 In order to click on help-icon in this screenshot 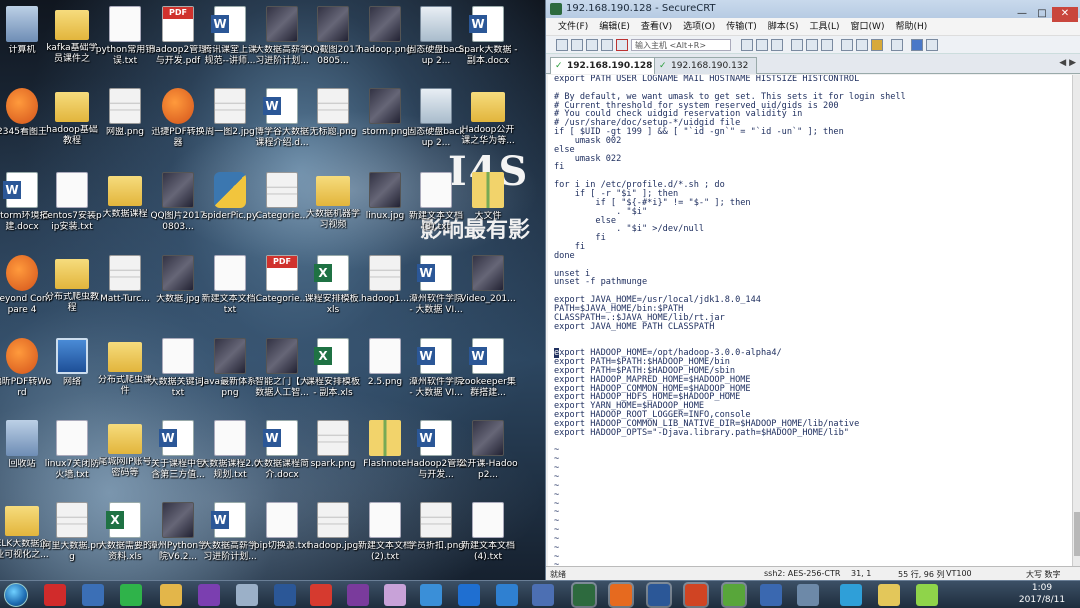, I will do `click(917, 45)`.